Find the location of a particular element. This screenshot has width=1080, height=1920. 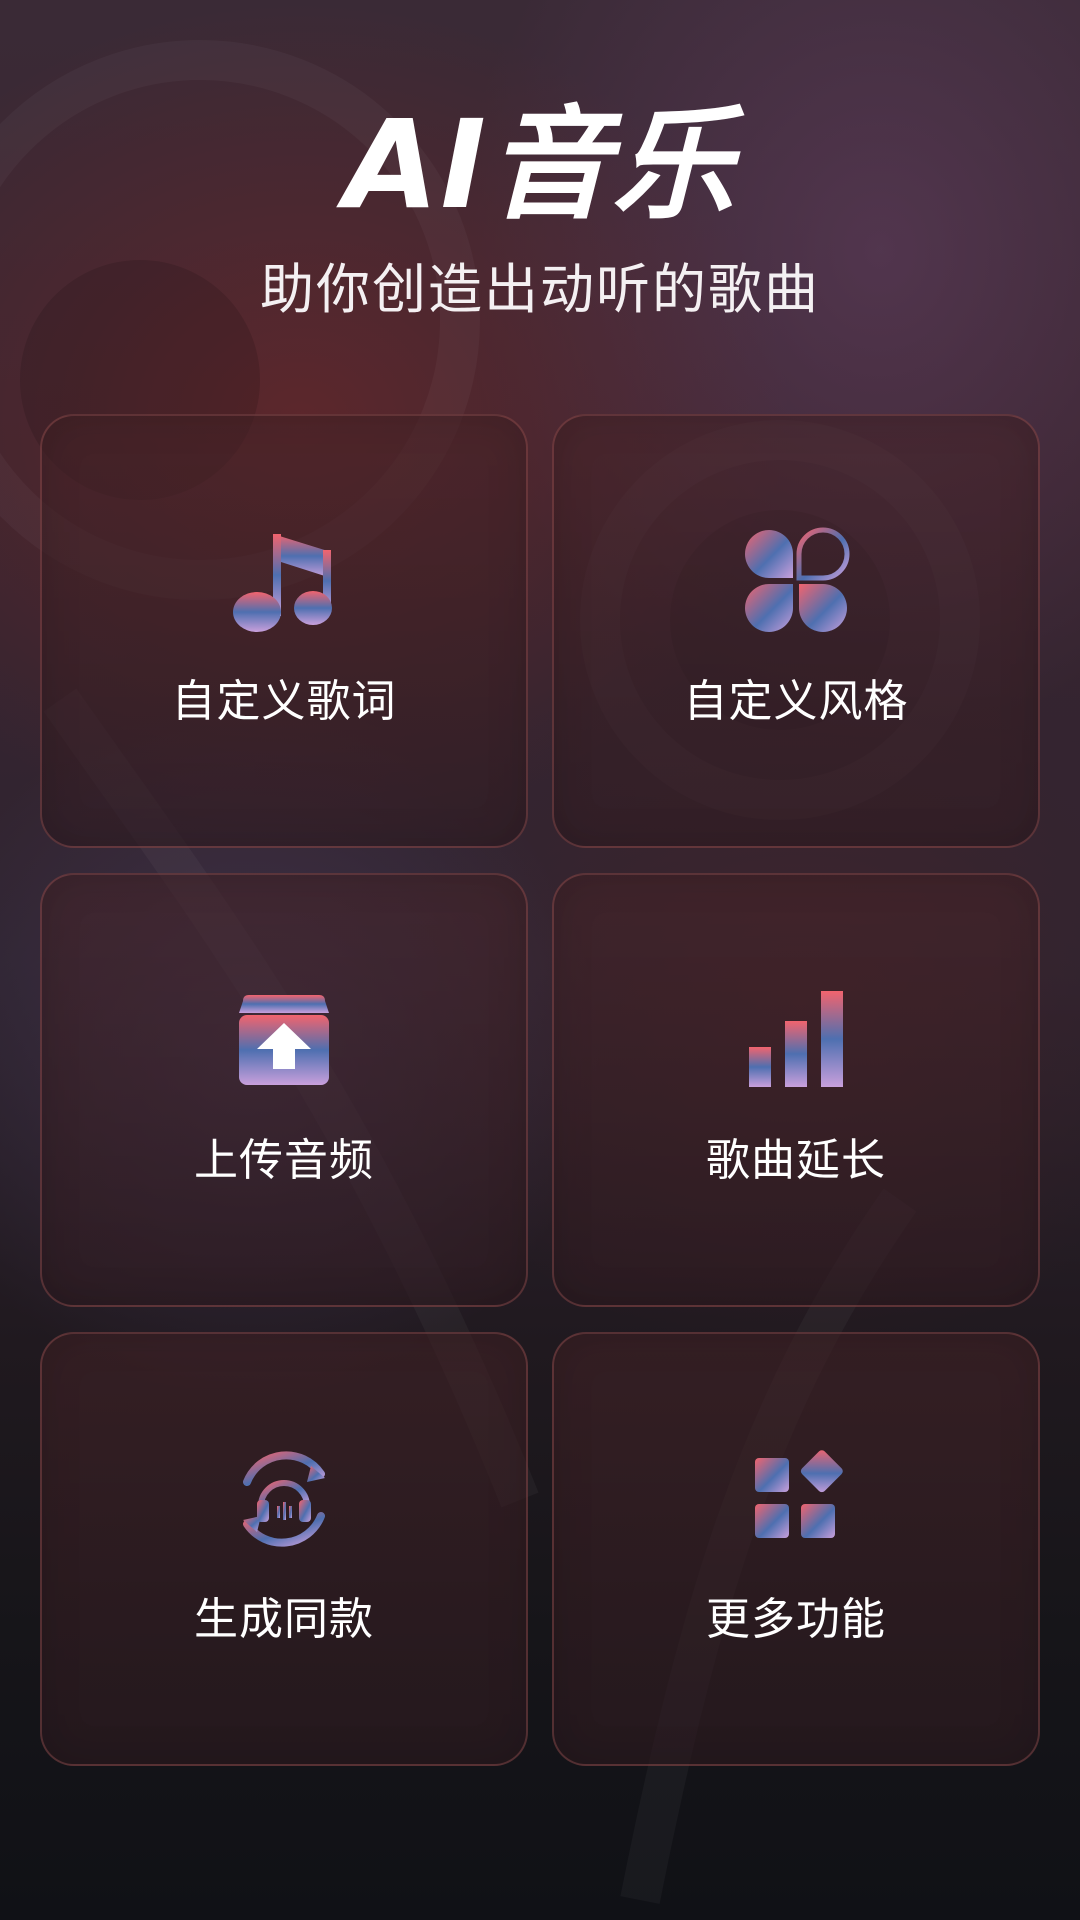

music-note-icon is located at coordinates (284, 581).